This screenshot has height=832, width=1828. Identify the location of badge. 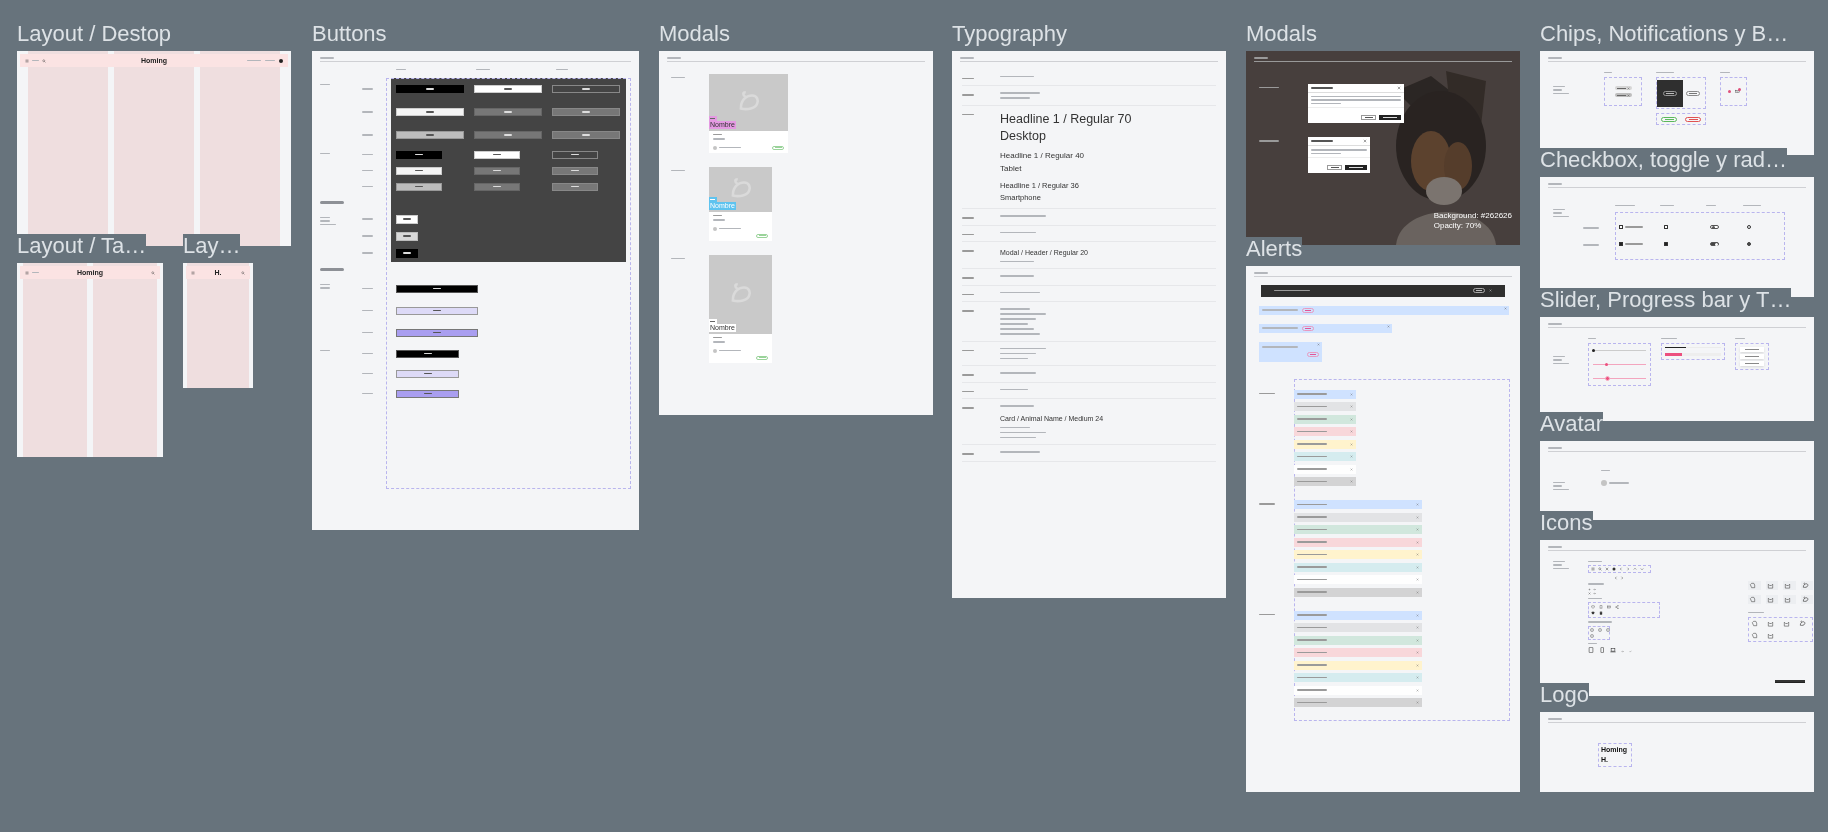
(1729, 91).